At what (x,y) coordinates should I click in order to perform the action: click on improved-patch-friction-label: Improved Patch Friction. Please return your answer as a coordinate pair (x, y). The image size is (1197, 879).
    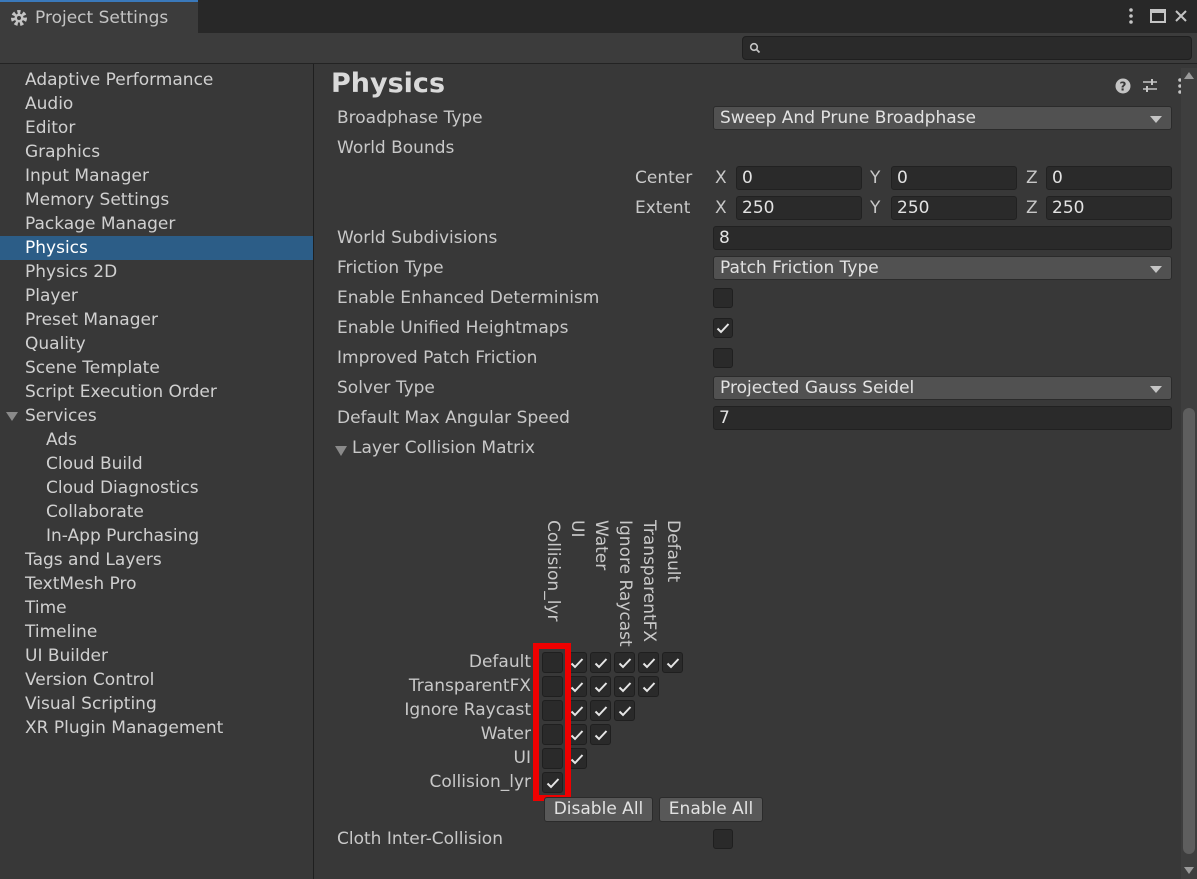
    Looking at the image, I should click on (437, 358).